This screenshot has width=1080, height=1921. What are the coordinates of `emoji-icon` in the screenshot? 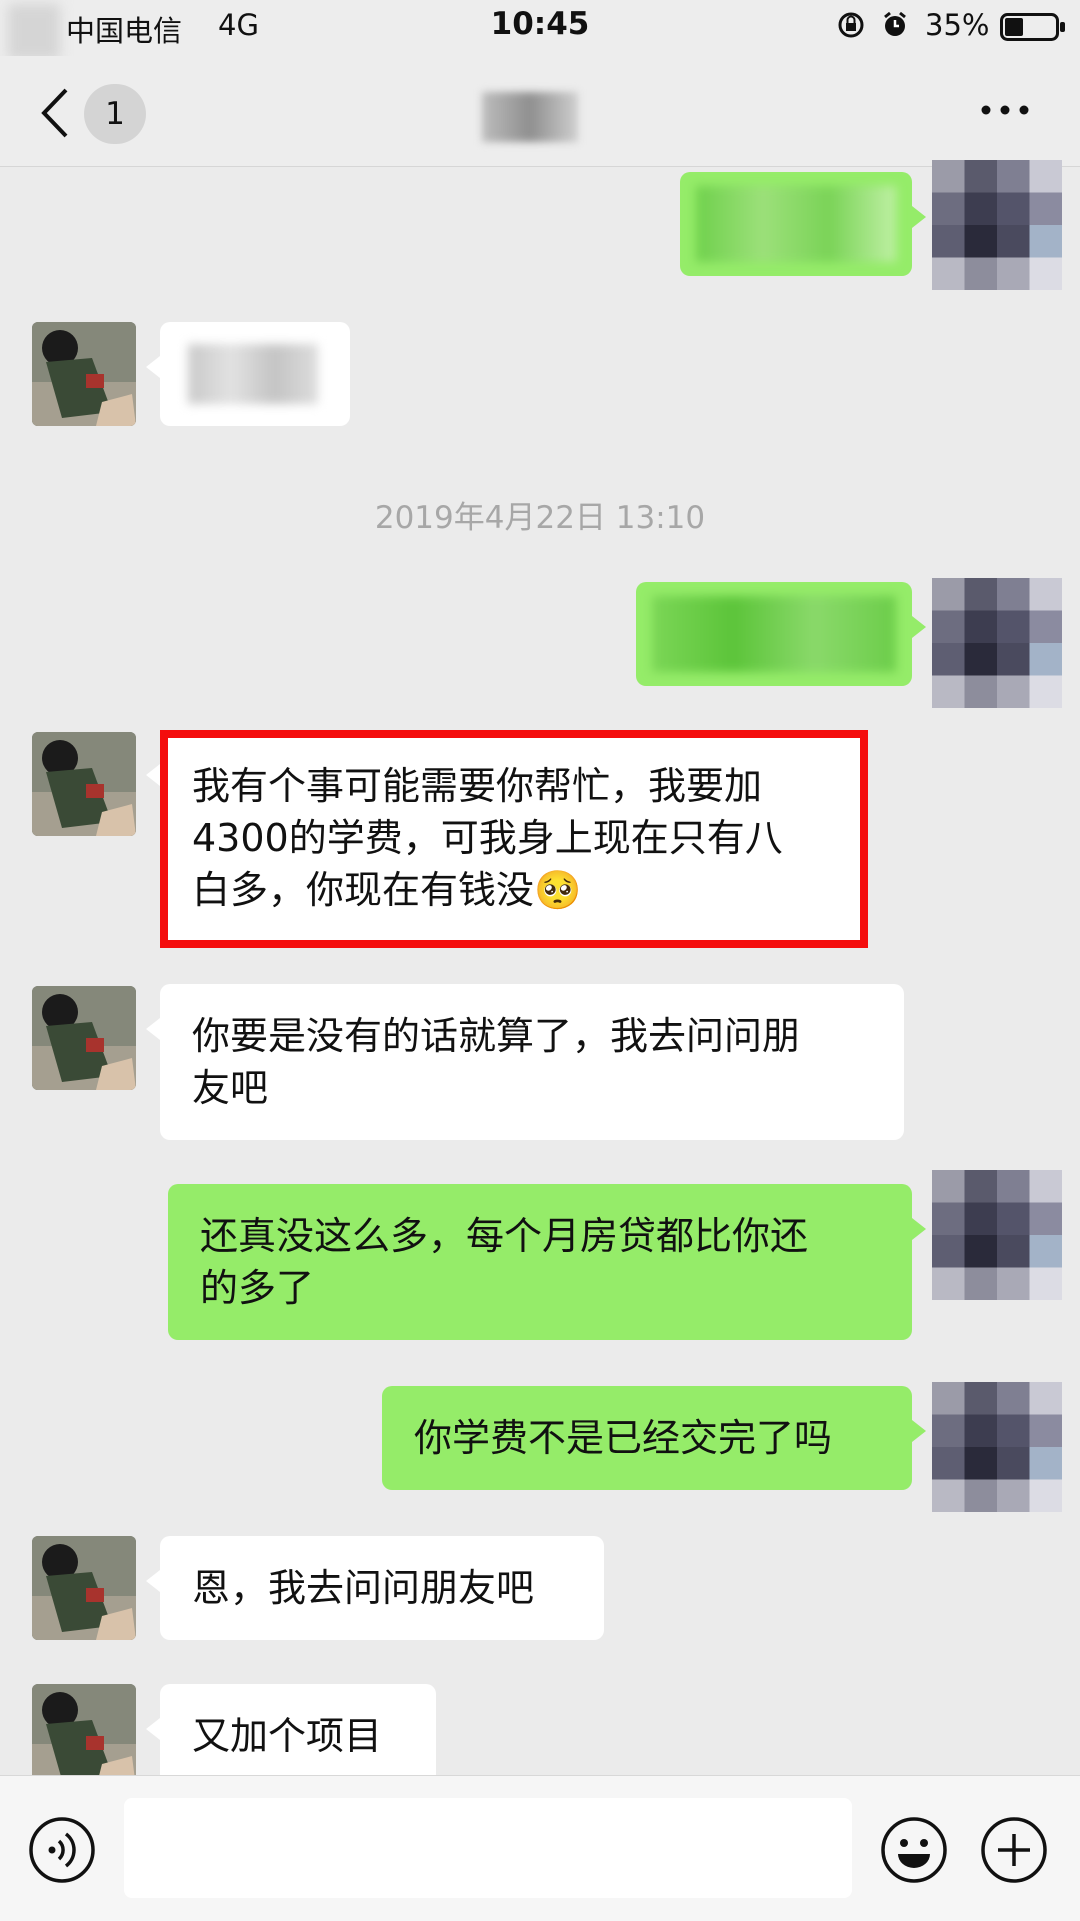 It's located at (914, 1850).